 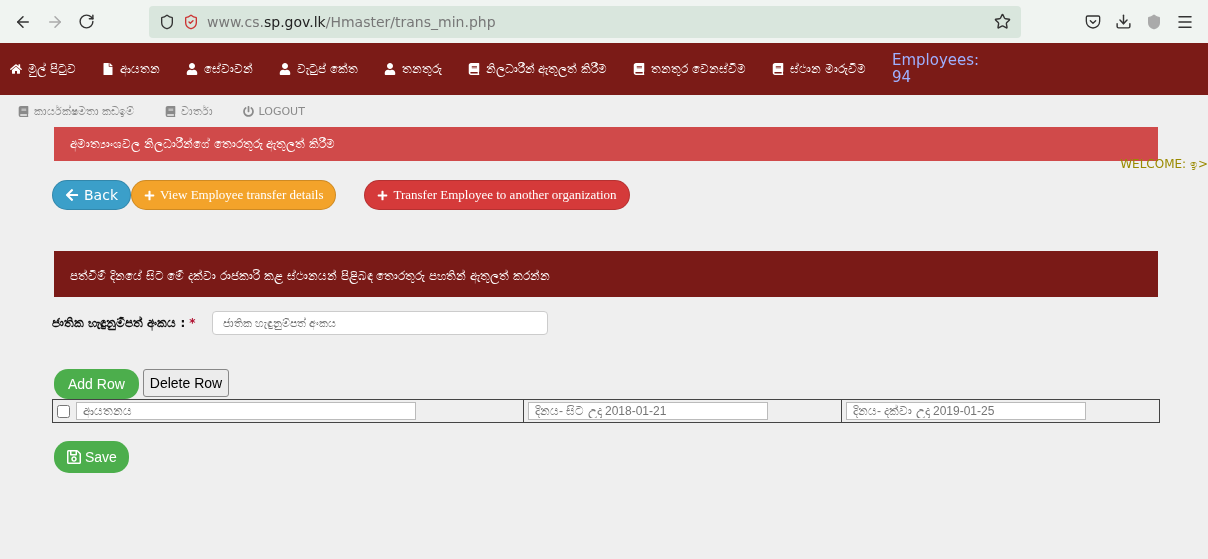 What do you see at coordinates (648, 411) in the screenshot?
I see `from-date-input-field: දිනය- සිට උදා 2018-01-21` at bounding box center [648, 411].